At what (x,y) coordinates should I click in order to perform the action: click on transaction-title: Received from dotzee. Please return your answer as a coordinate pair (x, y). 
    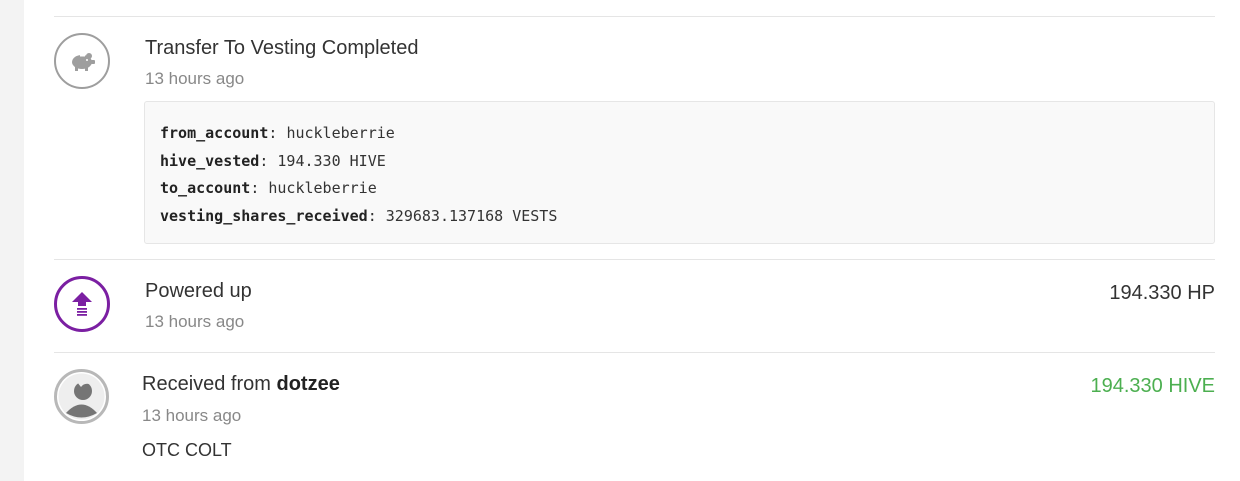
    Looking at the image, I should click on (241, 384).